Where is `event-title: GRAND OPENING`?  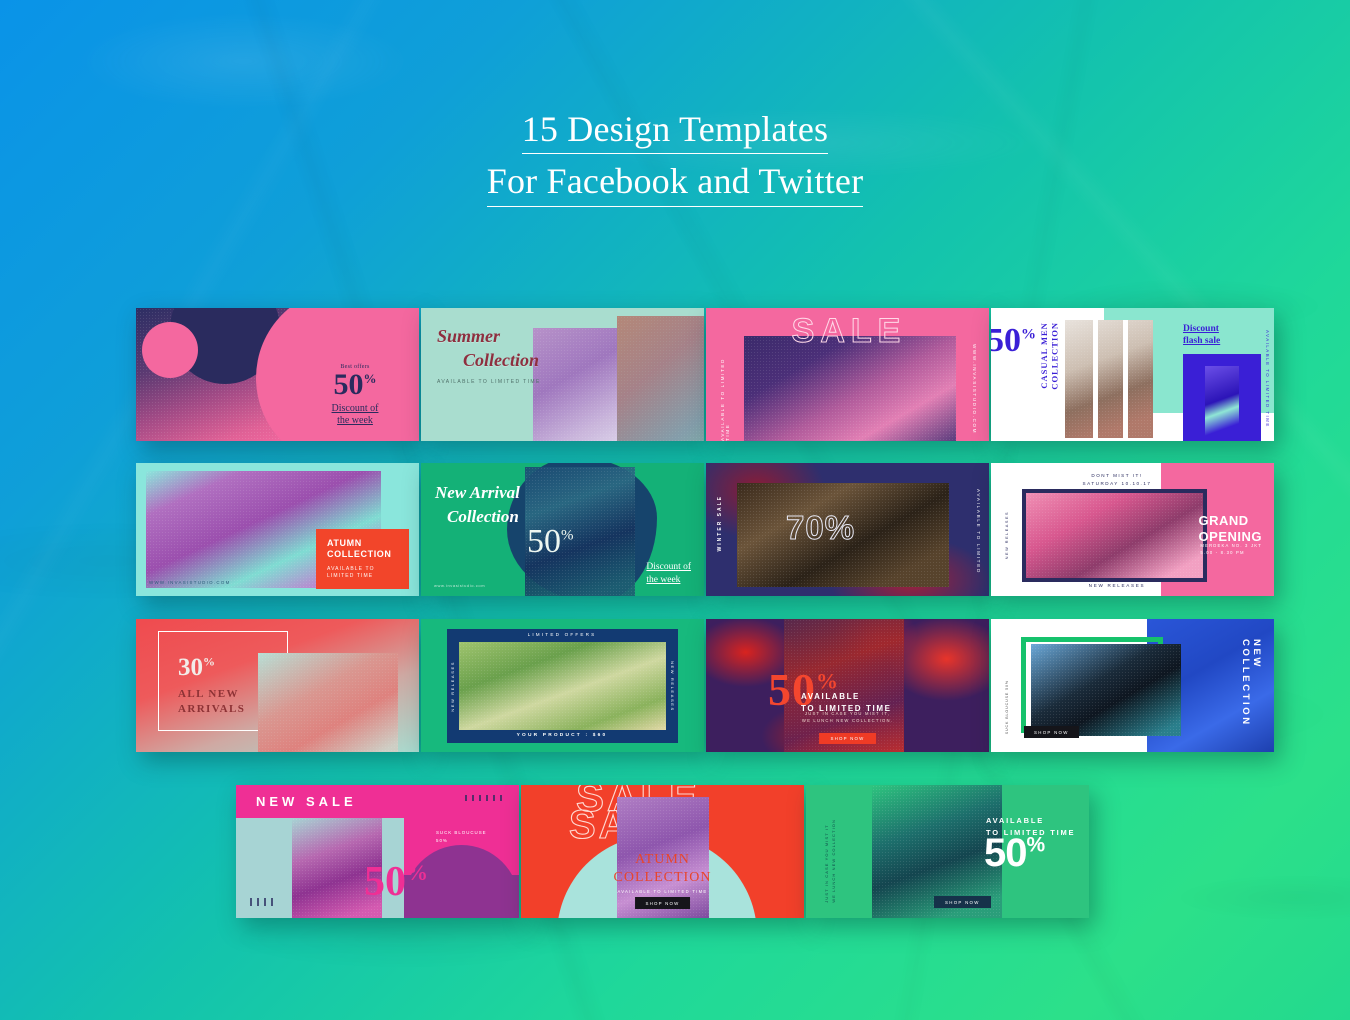
event-title: GRAND OPENING is located at coordinates (1230, 528).